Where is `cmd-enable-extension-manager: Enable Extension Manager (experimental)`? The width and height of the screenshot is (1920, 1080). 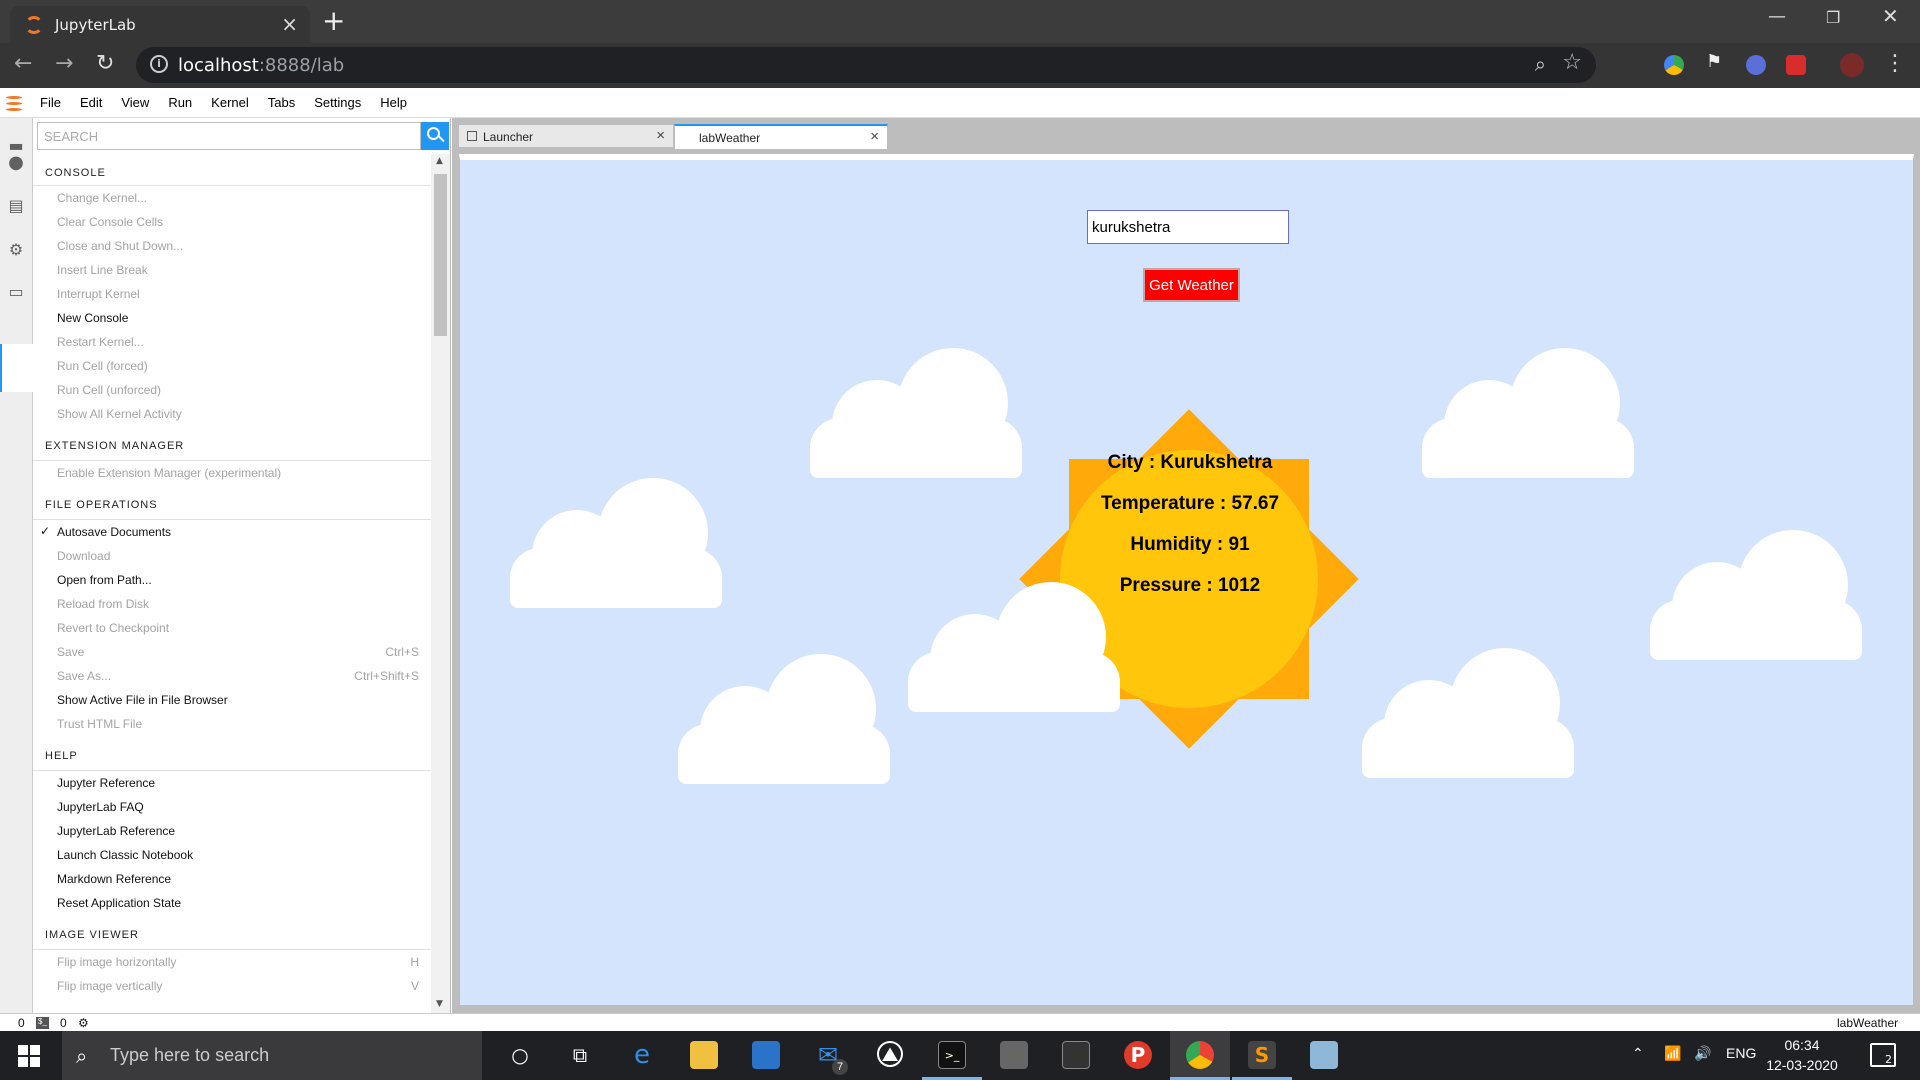
cmd-enable-extension-manager: Enable Extension Manager (experimental) is located at coordinates (232, 473).